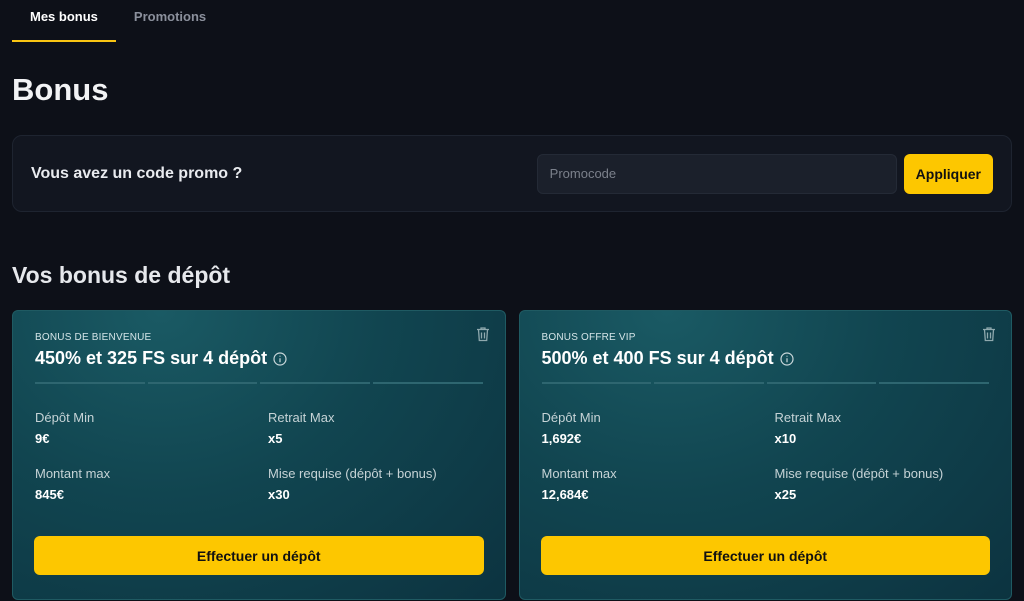 The image size is (1024, 601). I want to click on bonus-card-title: 500% et 400 FS sur 4 dépôt, so click(766, 358).